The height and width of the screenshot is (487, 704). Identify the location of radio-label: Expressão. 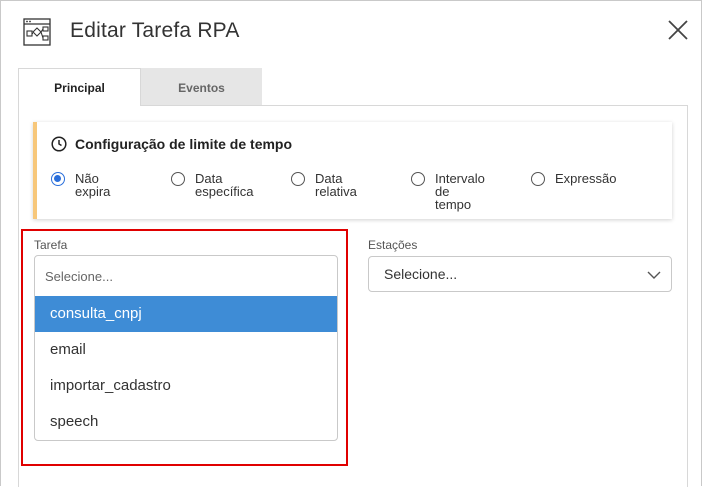
(586, 178).